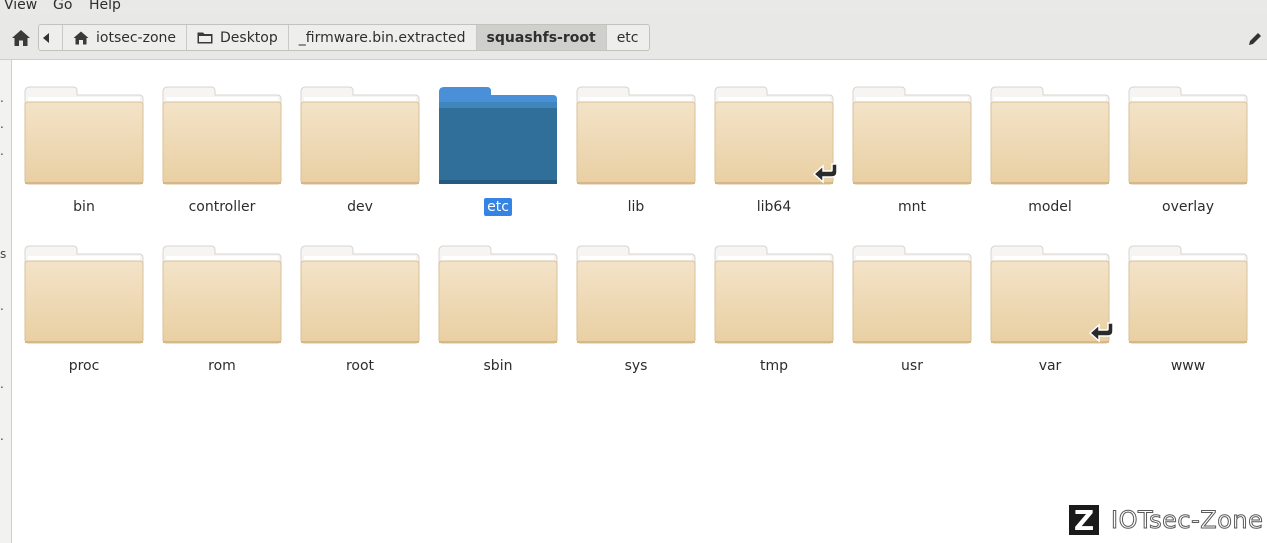  I want to click on folder-item-rom: rom, so click(222, 315).